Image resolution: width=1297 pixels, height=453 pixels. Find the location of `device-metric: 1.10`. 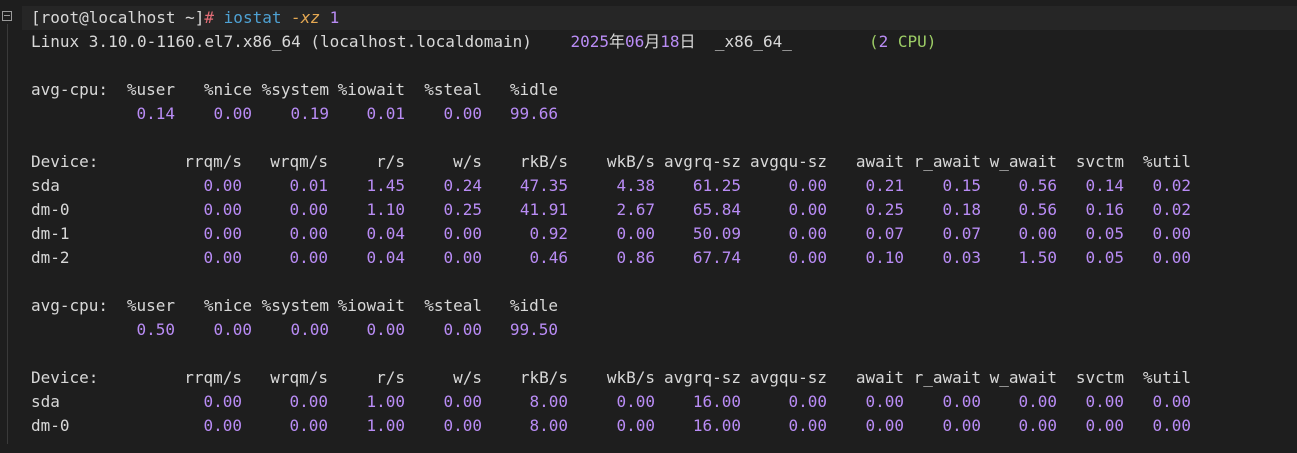

device-metric: 1.10 is located at coordinates (385, 209).